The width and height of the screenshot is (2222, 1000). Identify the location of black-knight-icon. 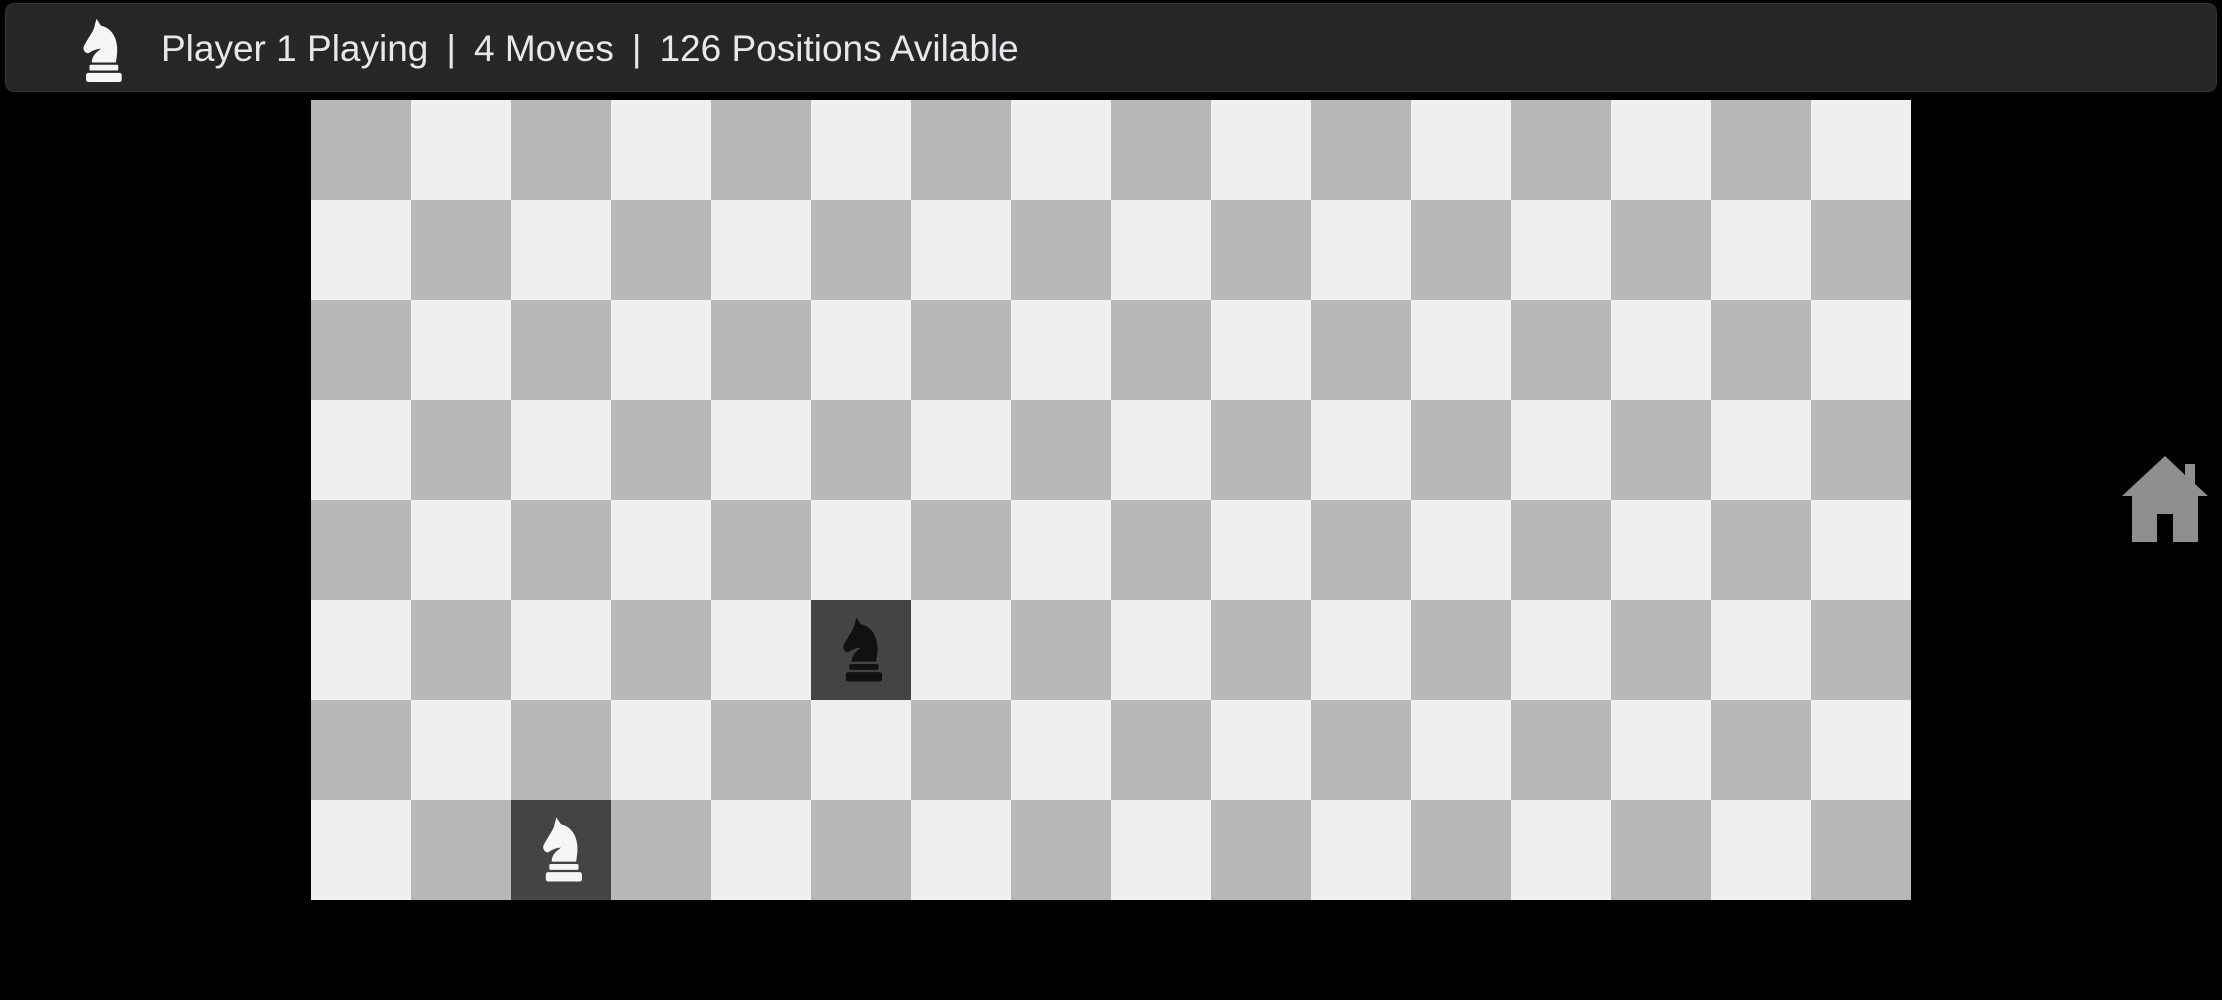
(861, 650).